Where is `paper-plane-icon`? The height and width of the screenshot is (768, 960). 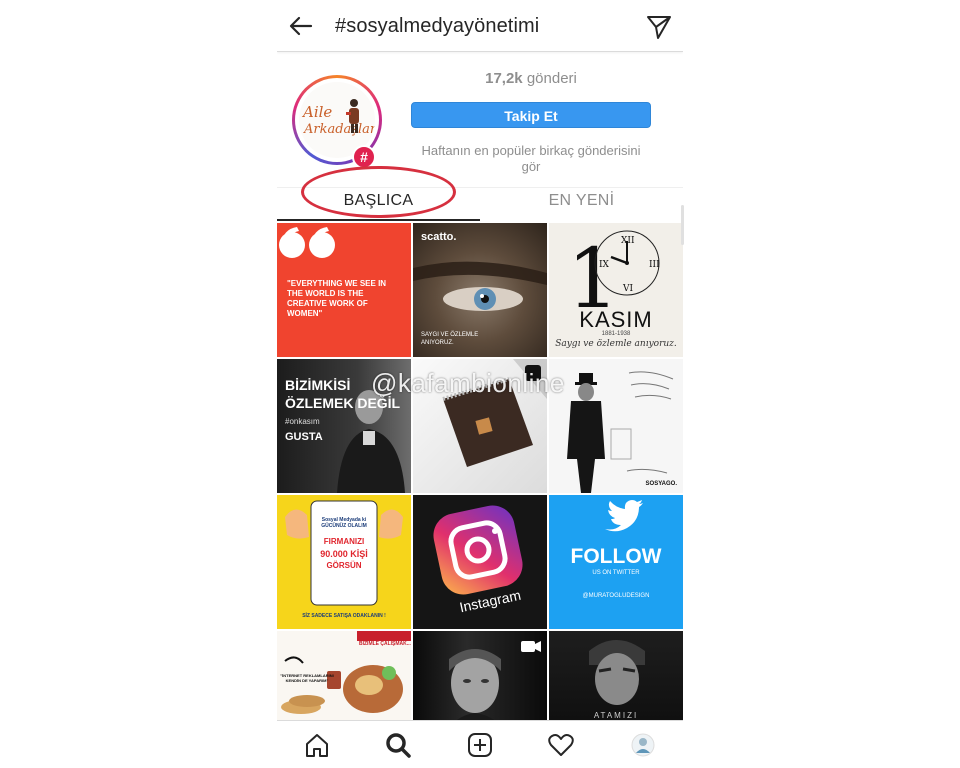
paper-plane-icon is located at coordinates (659, 27).